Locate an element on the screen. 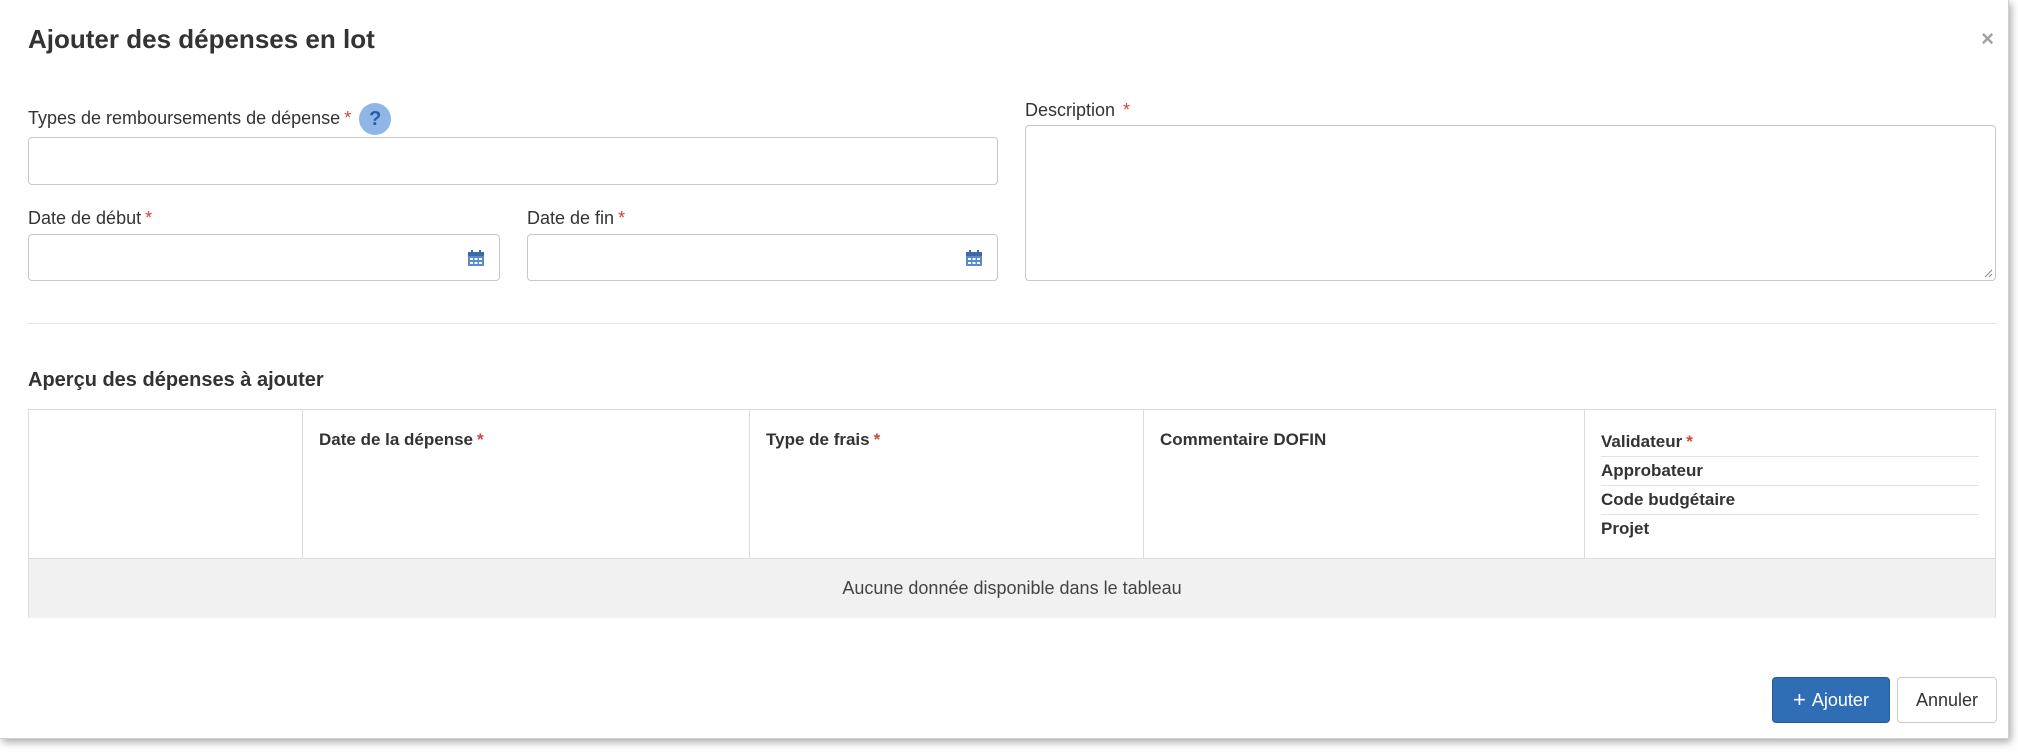  end-date-label-group: Date de fin * is located at coordinates (576, 218).